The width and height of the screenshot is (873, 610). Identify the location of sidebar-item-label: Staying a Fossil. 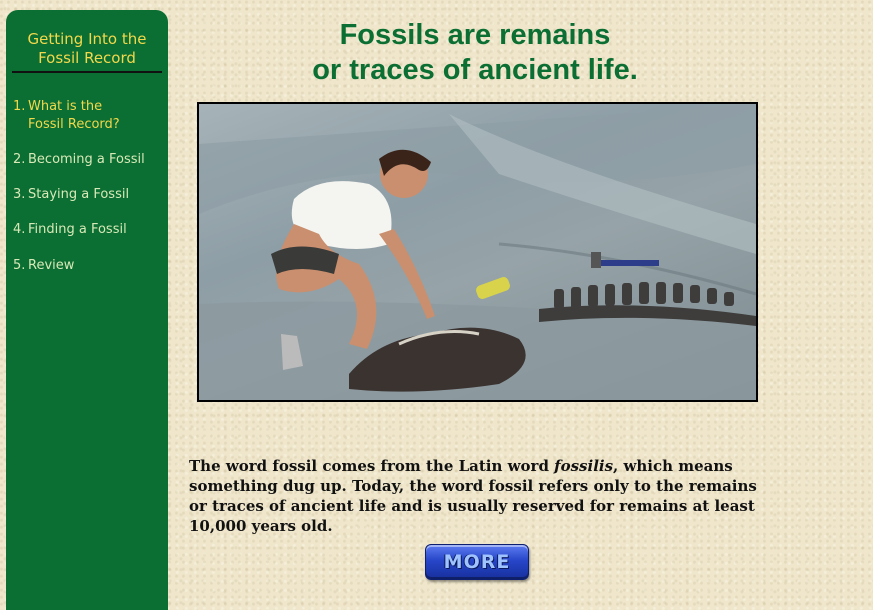
(79, 194).